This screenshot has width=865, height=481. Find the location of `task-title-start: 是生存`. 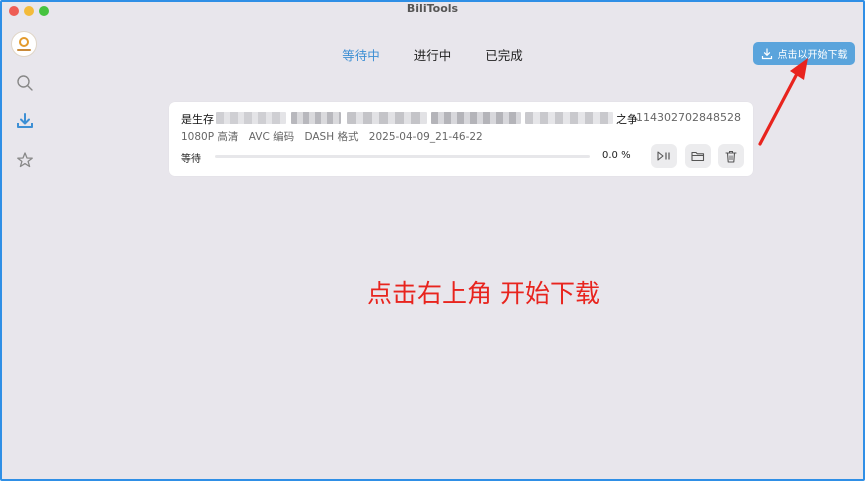

task-title-start: 是生存 is located at coordinates (197, 119).